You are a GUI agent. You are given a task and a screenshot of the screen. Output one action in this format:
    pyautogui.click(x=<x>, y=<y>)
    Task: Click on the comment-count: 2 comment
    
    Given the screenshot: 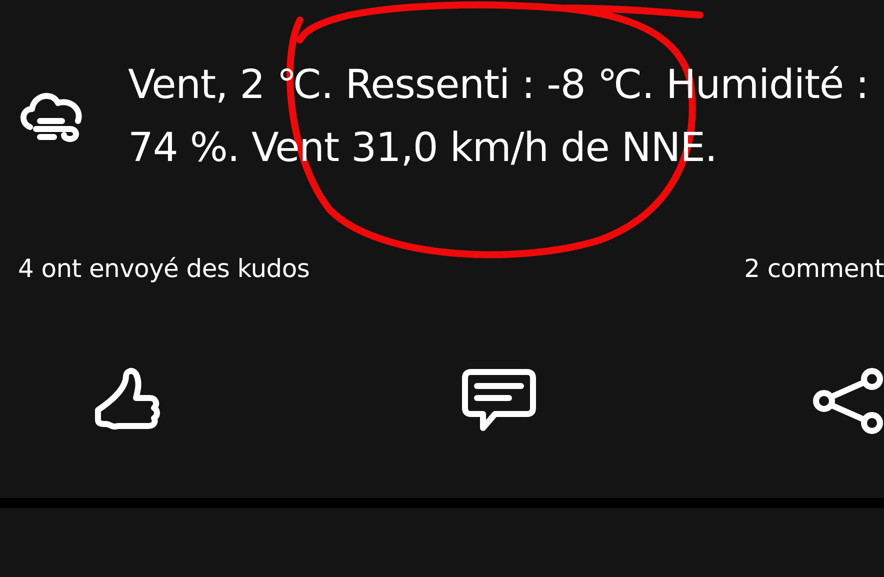 What is the action you would take?
    pyautogui.click(x=814, y=269)
    